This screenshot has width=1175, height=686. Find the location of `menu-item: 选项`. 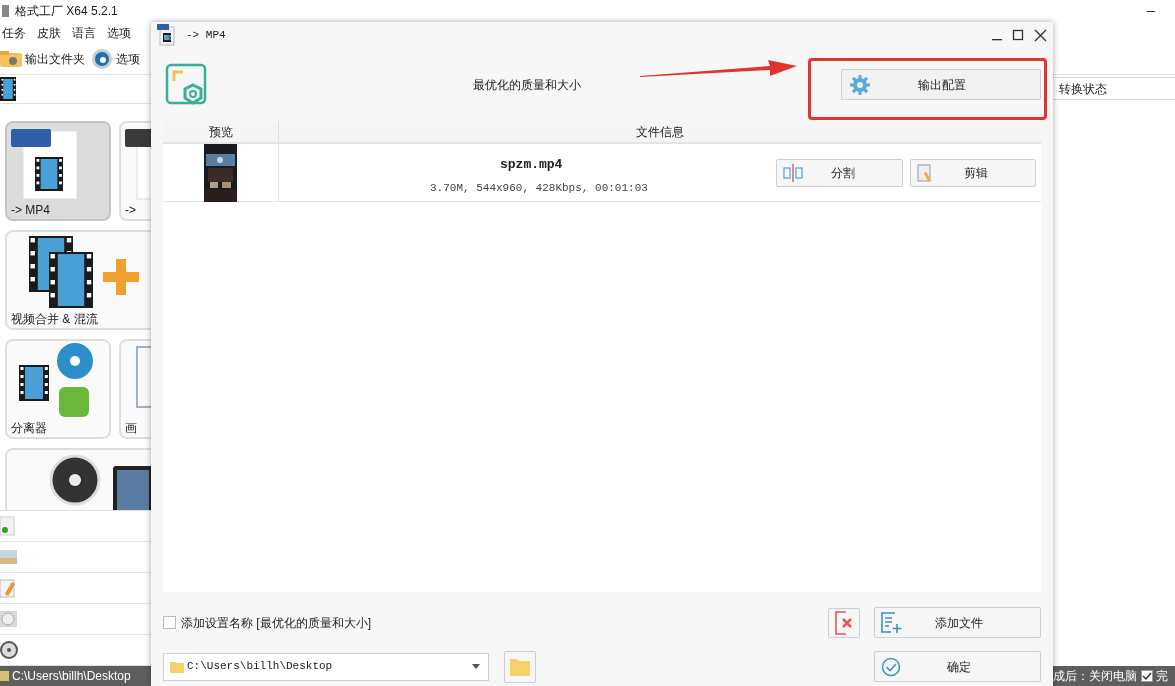

menu-item: 选项 is located at coordinates (119, 33).